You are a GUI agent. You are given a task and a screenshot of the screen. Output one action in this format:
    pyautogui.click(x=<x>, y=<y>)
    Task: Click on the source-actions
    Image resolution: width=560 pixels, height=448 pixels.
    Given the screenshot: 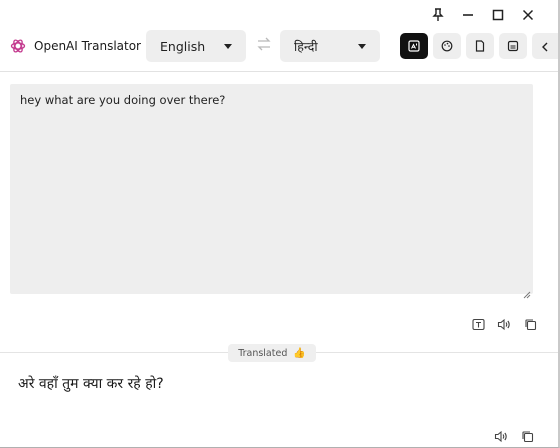 What is the action you would take?
    pyautogui.click(x=504, y=324)
    